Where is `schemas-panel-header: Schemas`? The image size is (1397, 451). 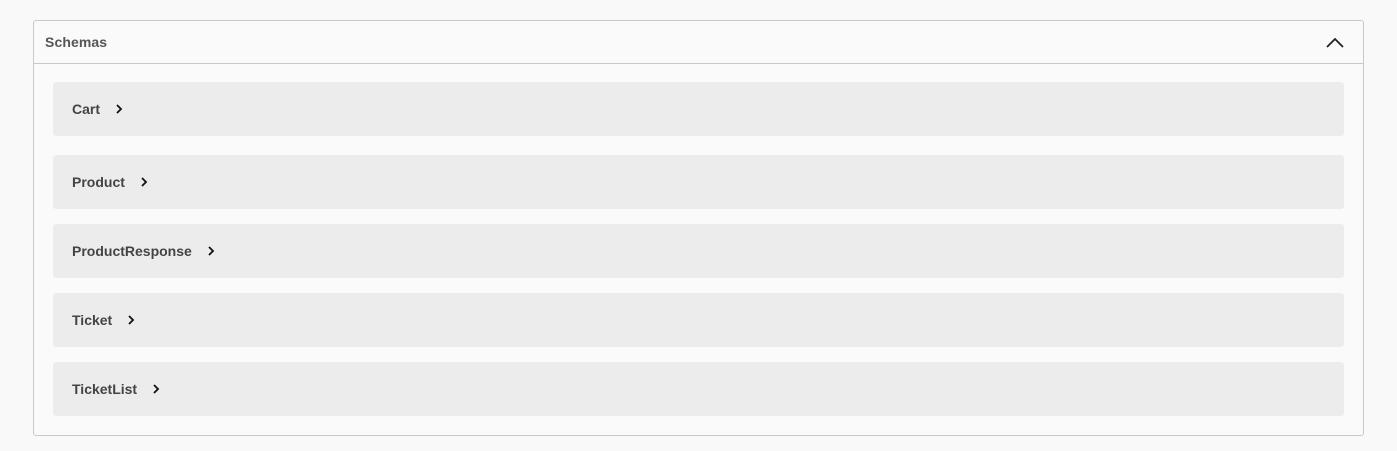
schemas-panel-header: Schemas is located at coordinates (698, 42).